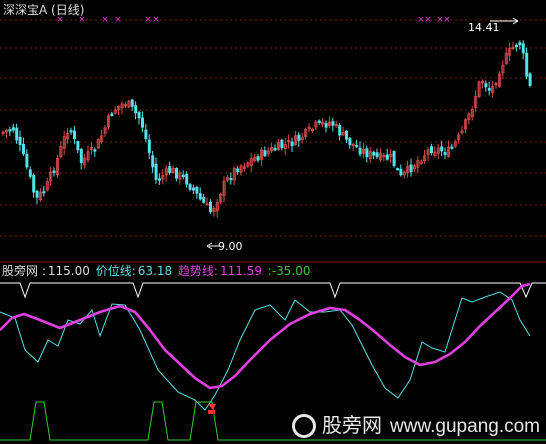 This screenshot has width=546, height=444. Describe the element at coordinates (289, 271) in the screenshot. I see `extra-value: :-35.00` at that location.